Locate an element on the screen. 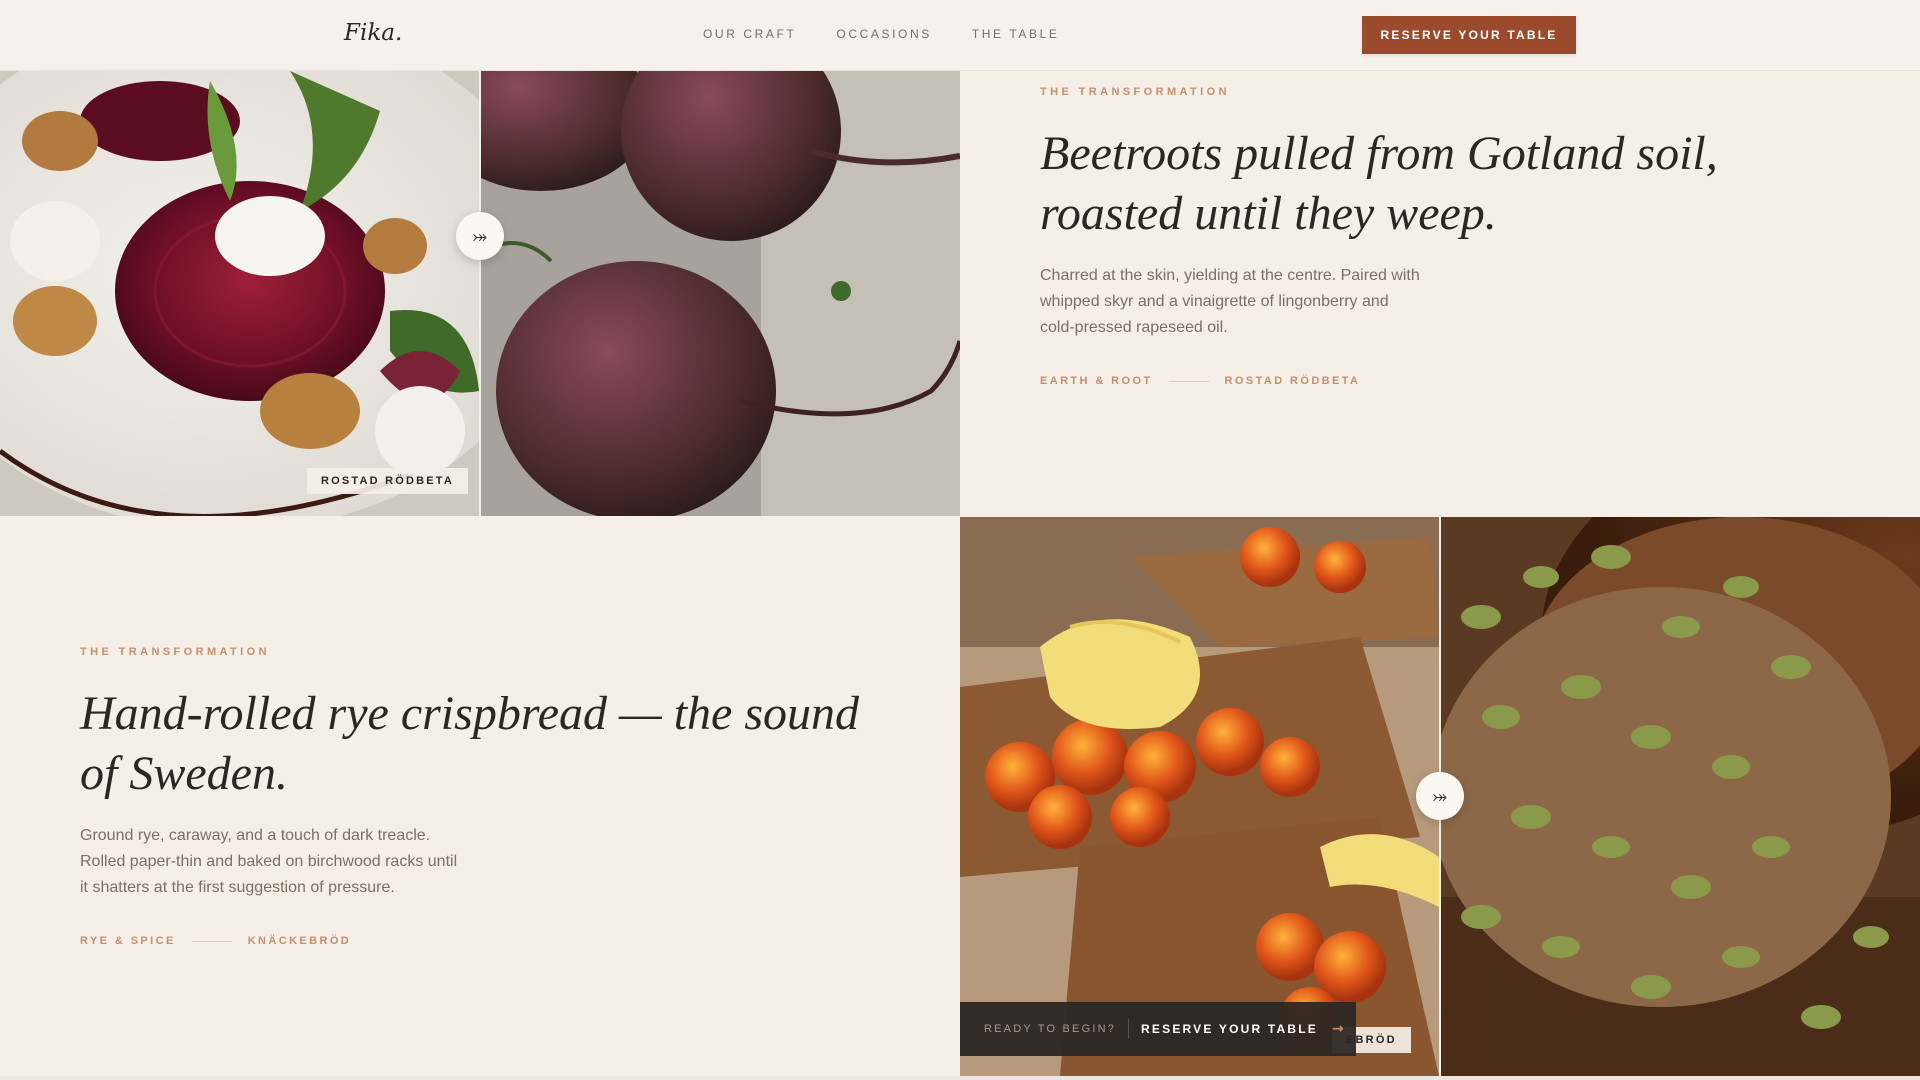 The height and width of the screenshot is (1080, 1920). beet-raw-photo is located at coordinates (720, 293).